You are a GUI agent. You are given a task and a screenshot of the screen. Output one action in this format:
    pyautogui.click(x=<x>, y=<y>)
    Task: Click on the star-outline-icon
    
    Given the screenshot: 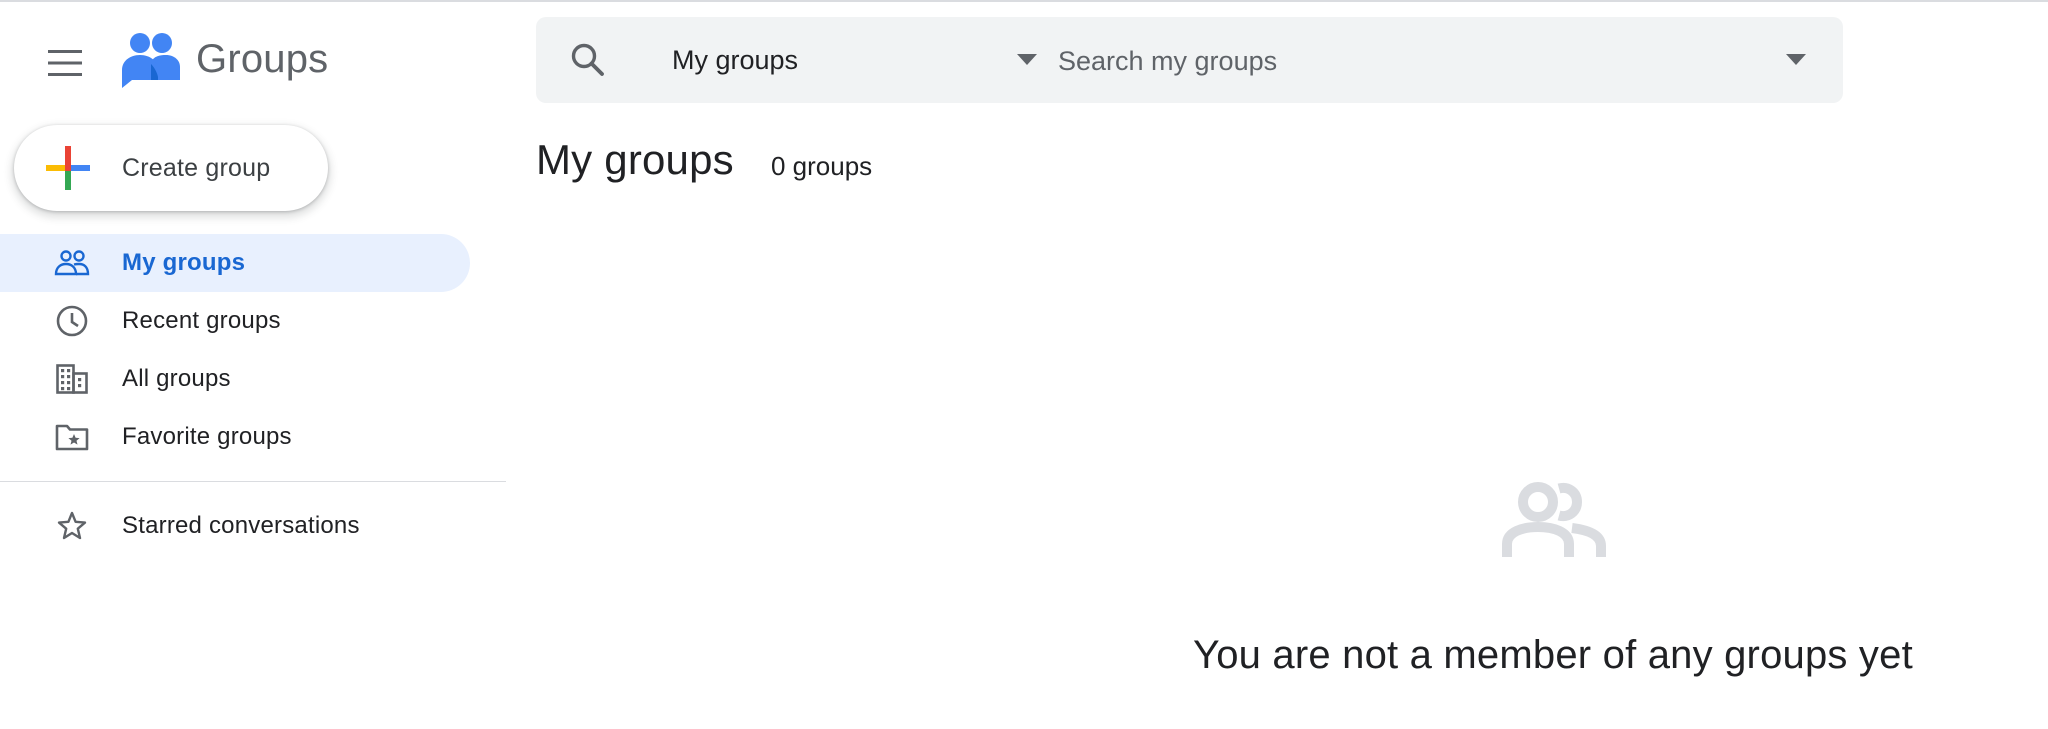 What is the action you would take?
    pyautogui.click(x=72, y=526)
    